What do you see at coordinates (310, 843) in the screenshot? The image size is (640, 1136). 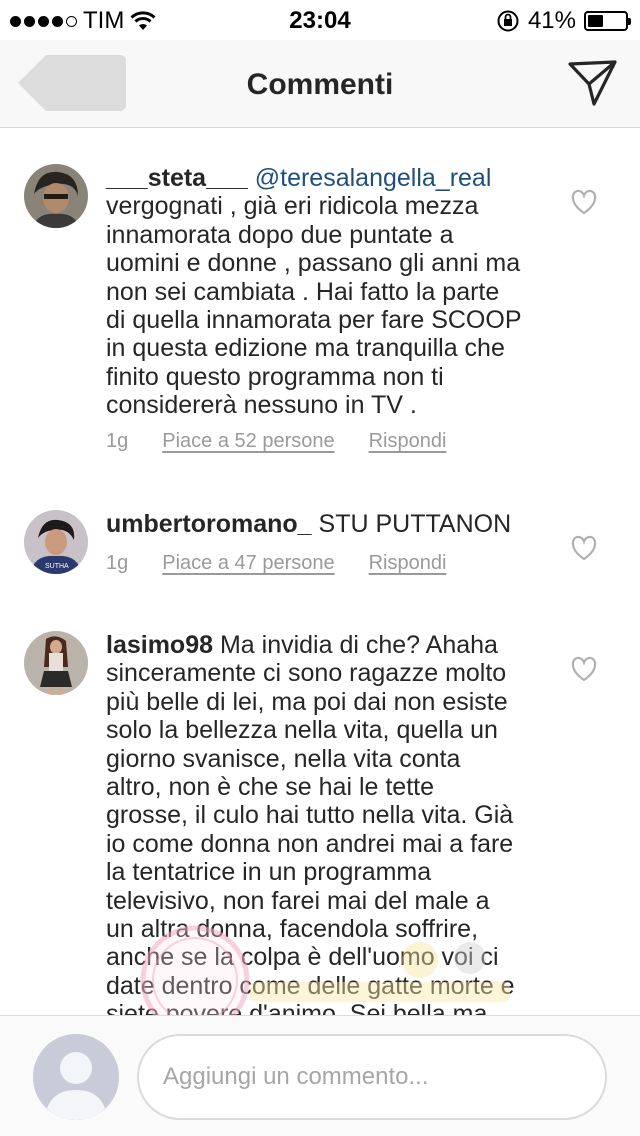 I see `comment-line: io come donna non andrei mai a fare` at bounding box center [310, 843].